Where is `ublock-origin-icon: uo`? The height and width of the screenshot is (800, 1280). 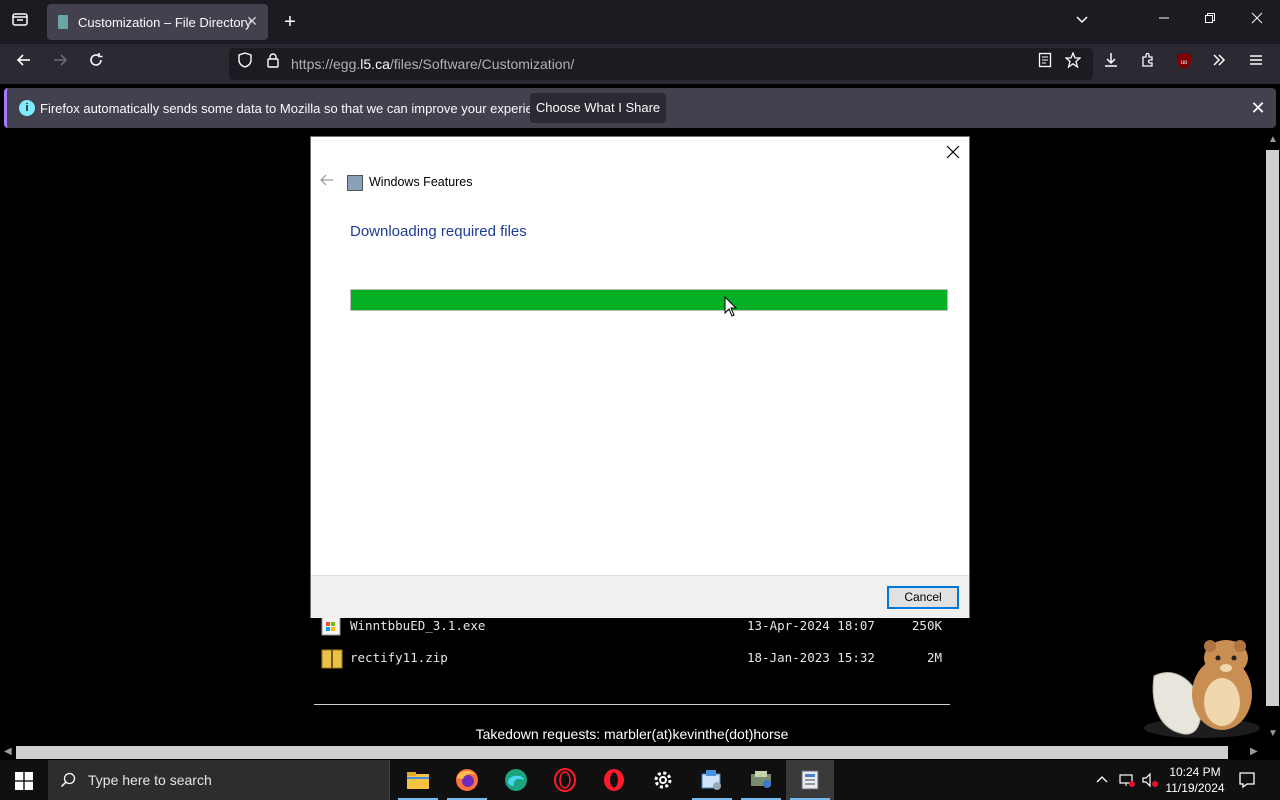
ublock-origin-icon: uo is located at coordinates (1184, 64).